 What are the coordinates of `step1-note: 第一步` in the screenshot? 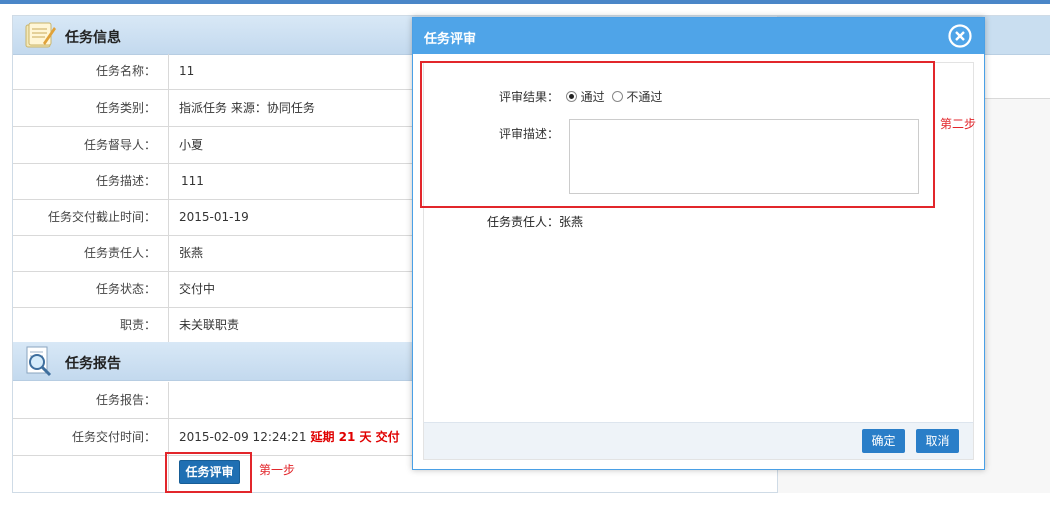 It's located at (277, 470).